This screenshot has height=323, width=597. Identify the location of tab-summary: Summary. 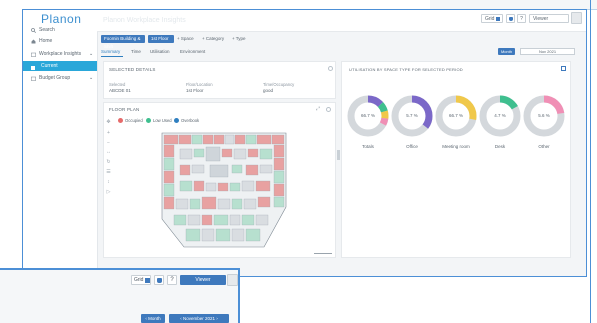
(110, 51).